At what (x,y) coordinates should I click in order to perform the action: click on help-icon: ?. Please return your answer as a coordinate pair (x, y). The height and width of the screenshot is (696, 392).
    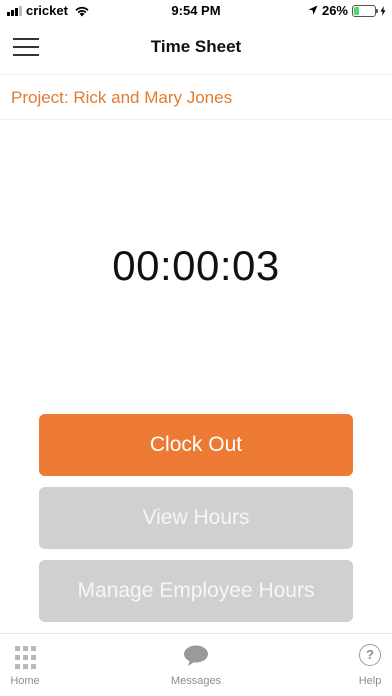
    Looking at the image, I should click on (361, 657).